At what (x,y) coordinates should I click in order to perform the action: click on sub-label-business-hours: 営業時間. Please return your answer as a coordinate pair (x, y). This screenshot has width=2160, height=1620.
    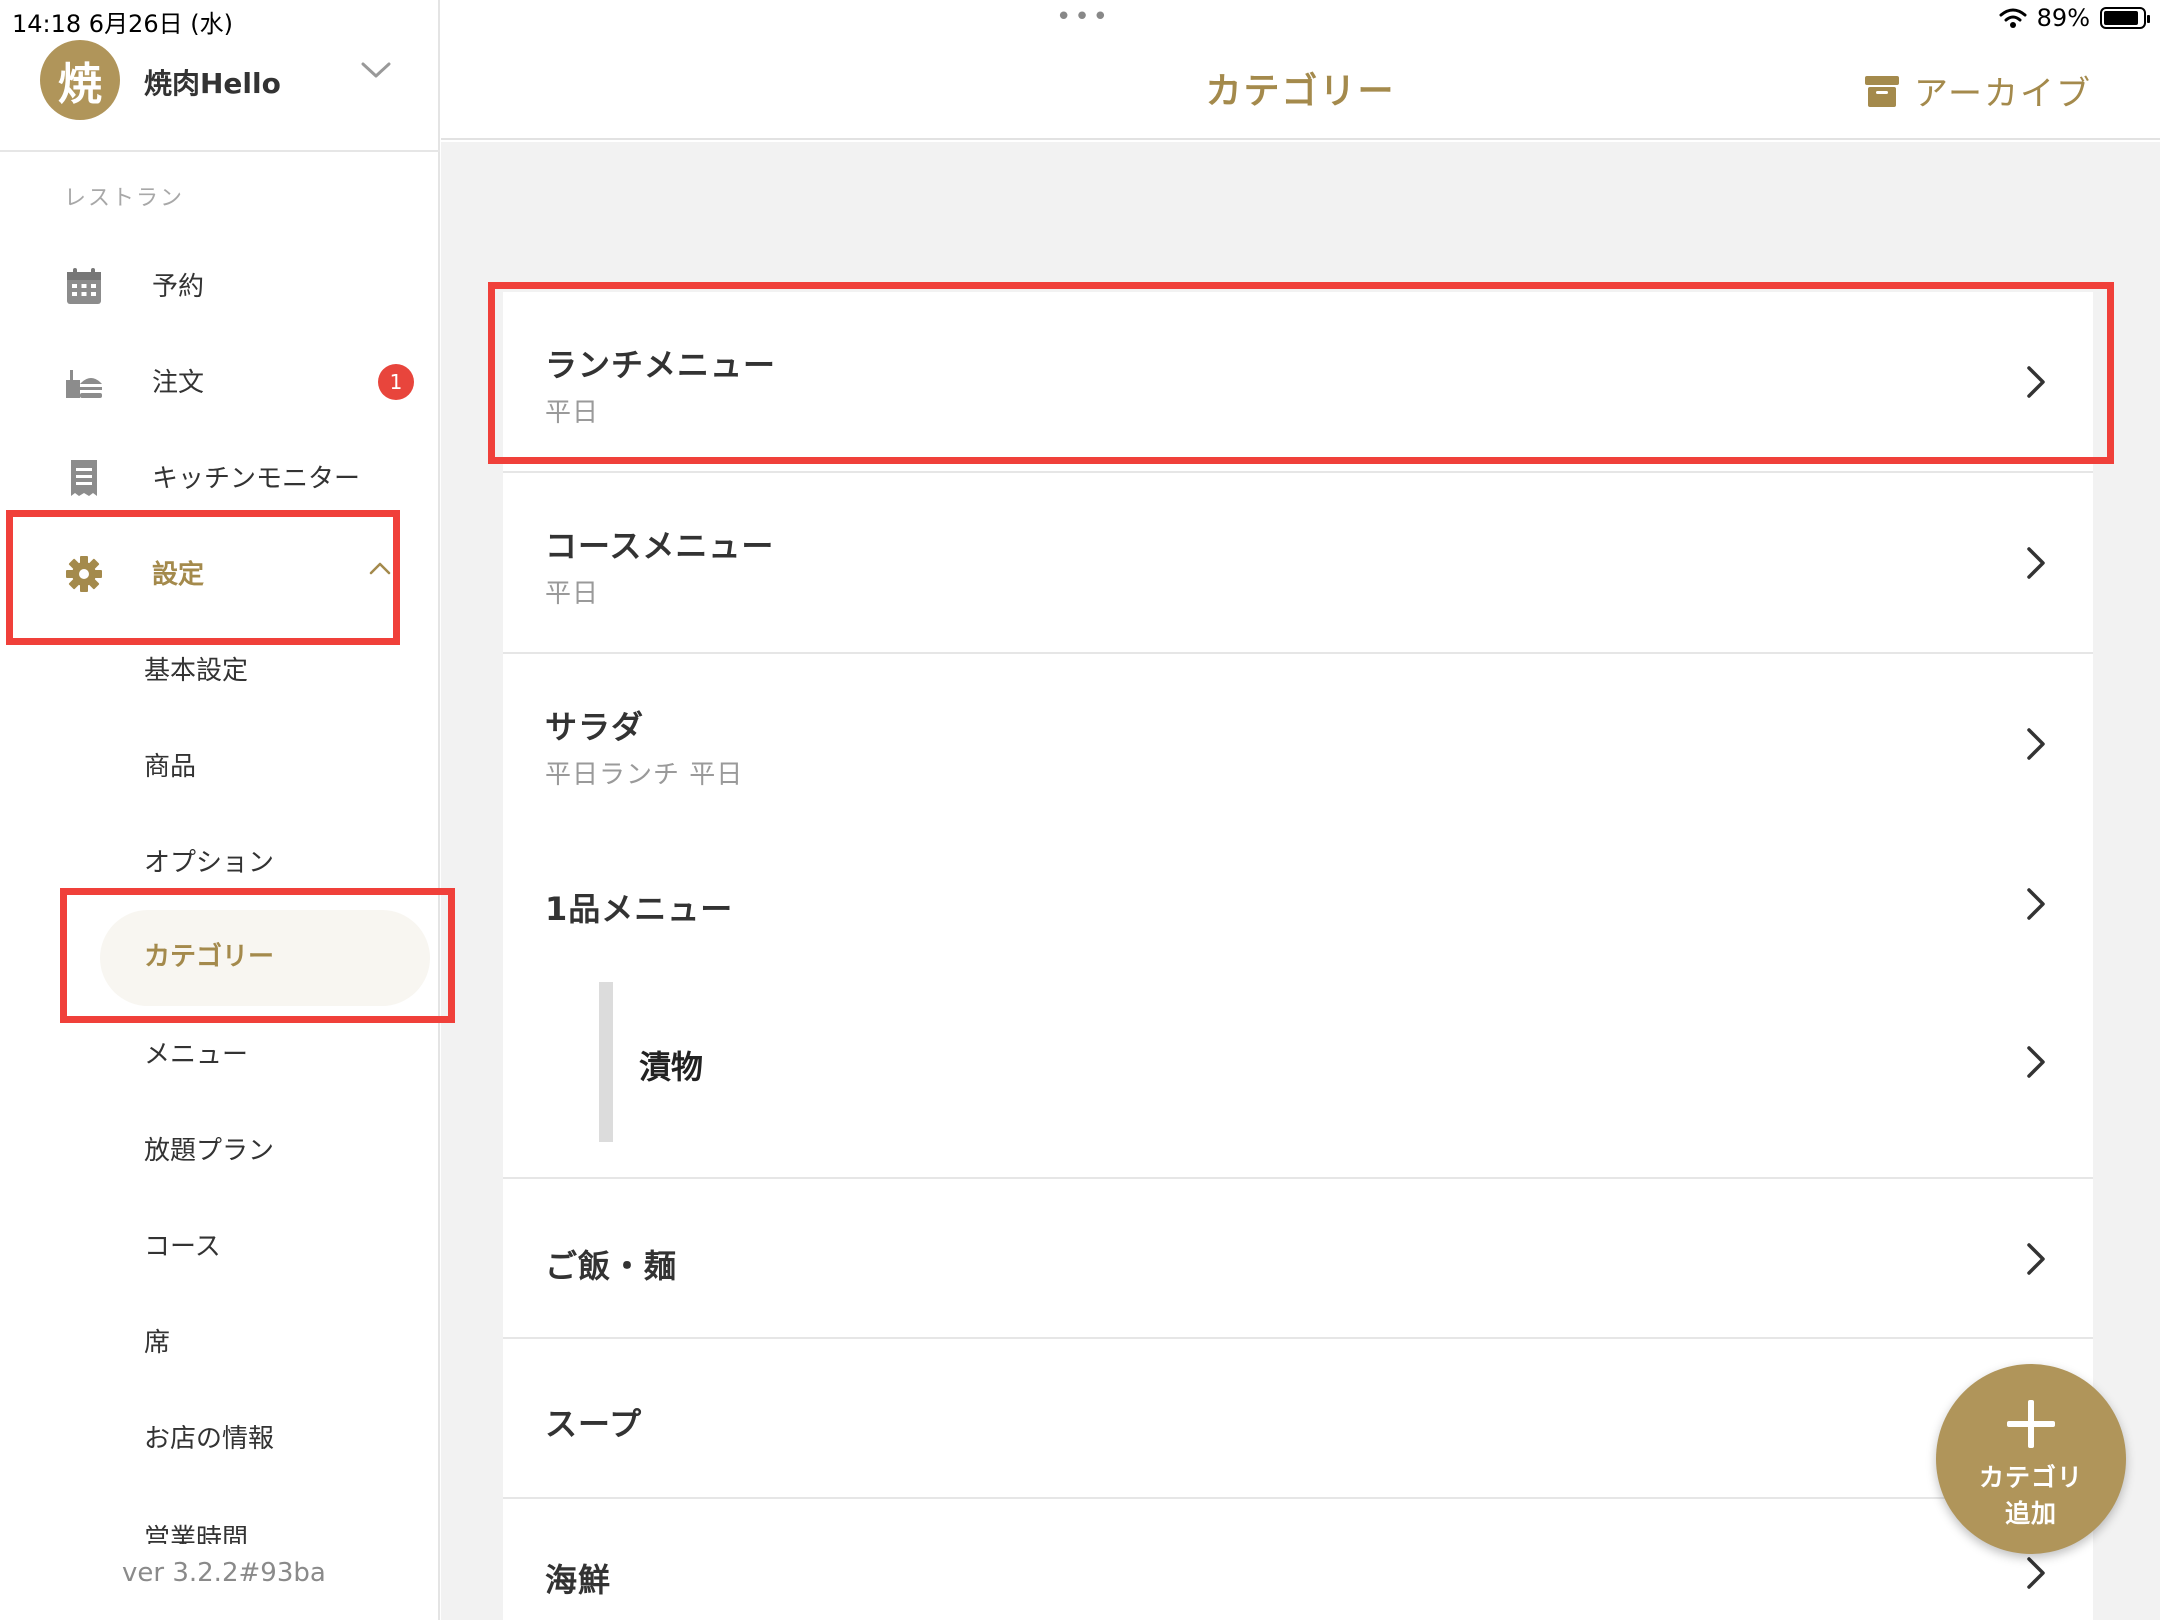
    Looking at the image, I should click on (196, 1534).